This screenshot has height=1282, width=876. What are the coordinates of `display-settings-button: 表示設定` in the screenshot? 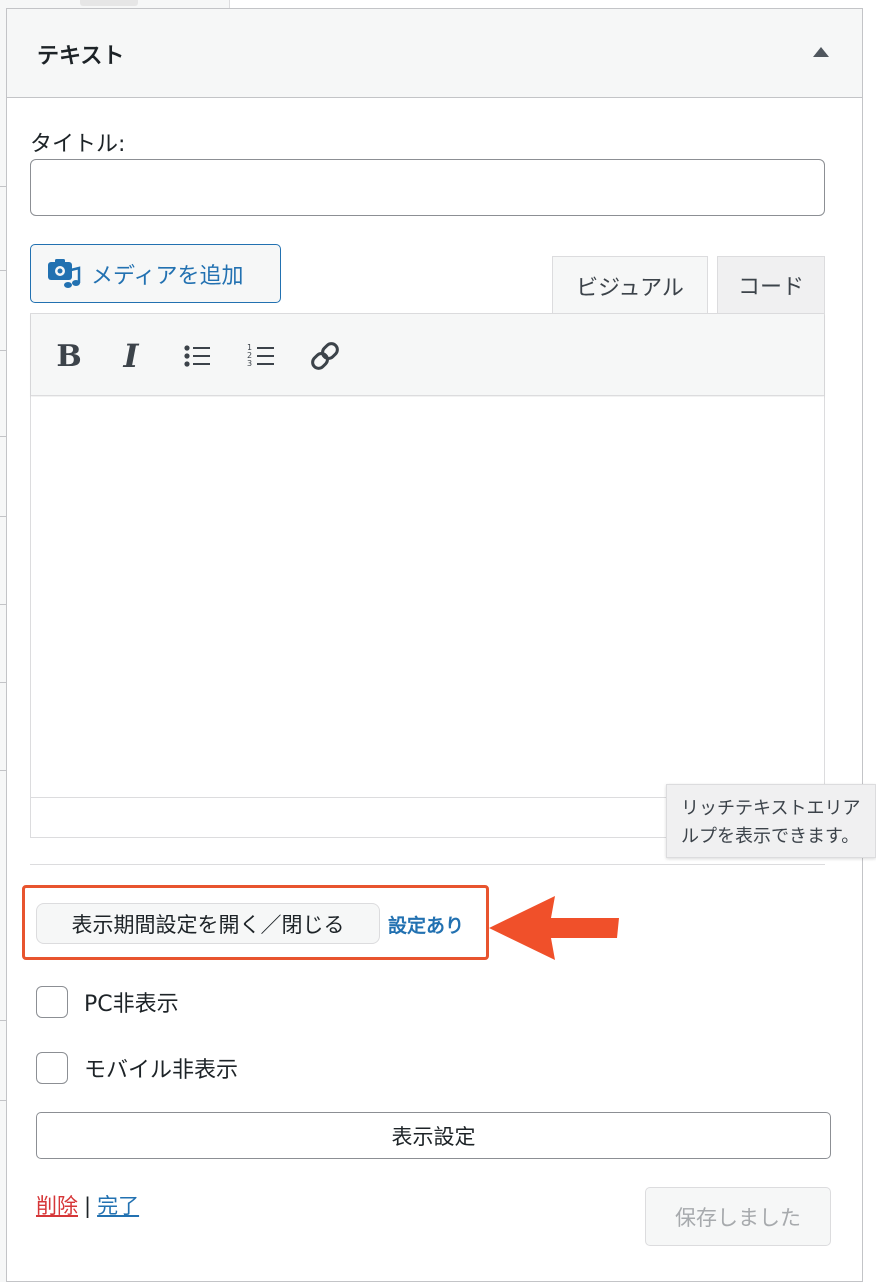 It's located at (433, 1135).